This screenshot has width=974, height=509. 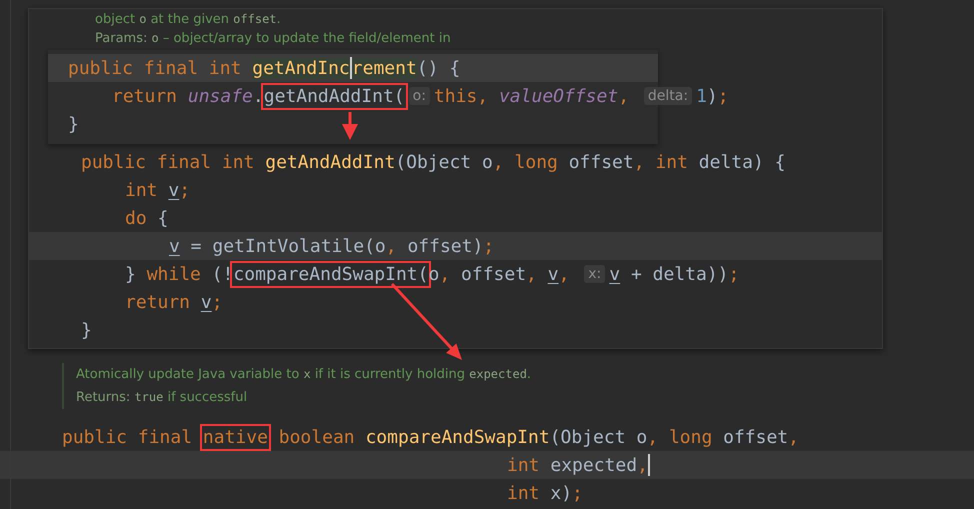 What do you see at coordinates (406, 68) in the screenshot?
I see `code-text: rement() {` at bounding box center [406, 68].